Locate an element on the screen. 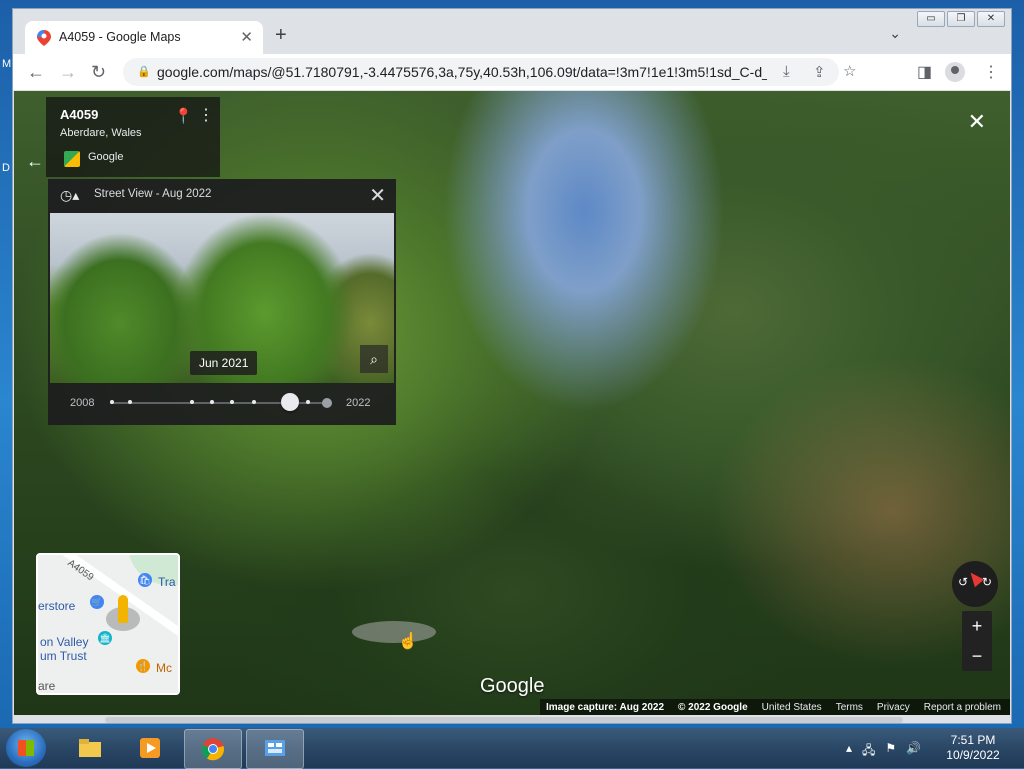 The image size is (1024, 769). folder-icon is located at coordinates (90, 748).